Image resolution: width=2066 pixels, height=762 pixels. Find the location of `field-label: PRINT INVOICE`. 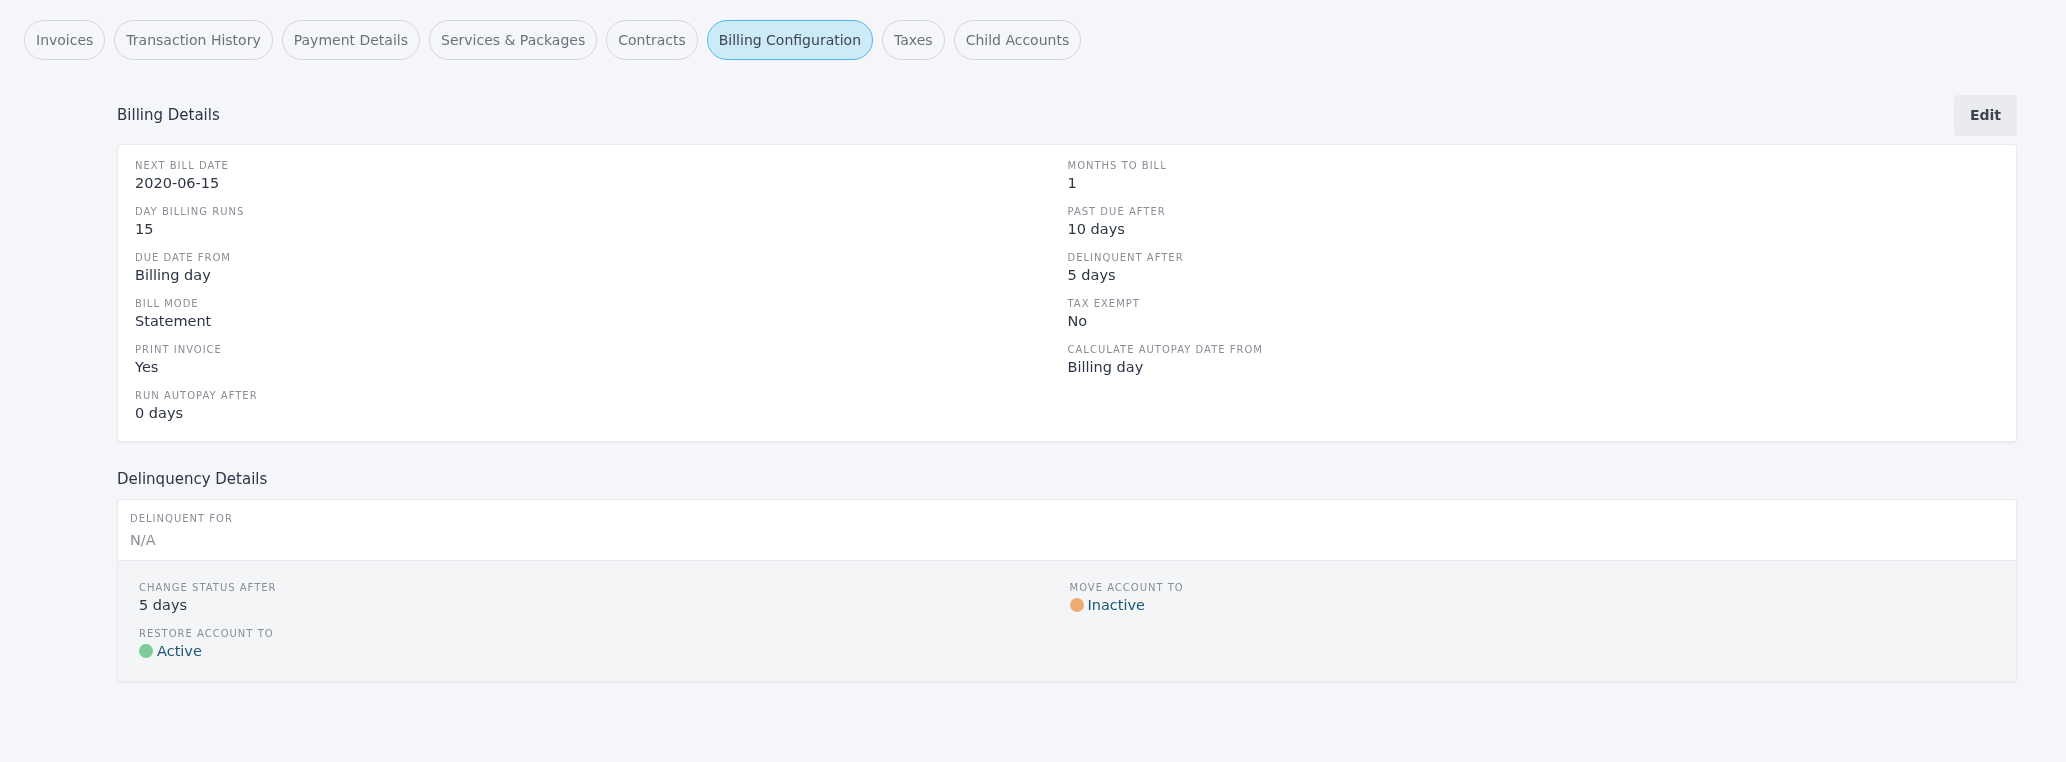

field-label: PRINT INVOICE is located at coordinates (179, 350).